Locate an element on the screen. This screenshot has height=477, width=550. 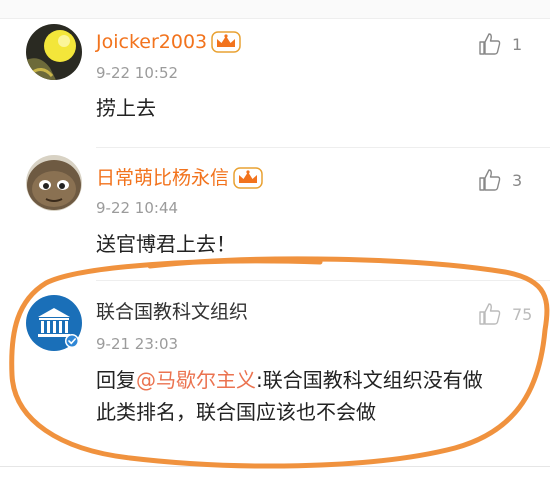
top-strip is located at coordinates (275, 9).